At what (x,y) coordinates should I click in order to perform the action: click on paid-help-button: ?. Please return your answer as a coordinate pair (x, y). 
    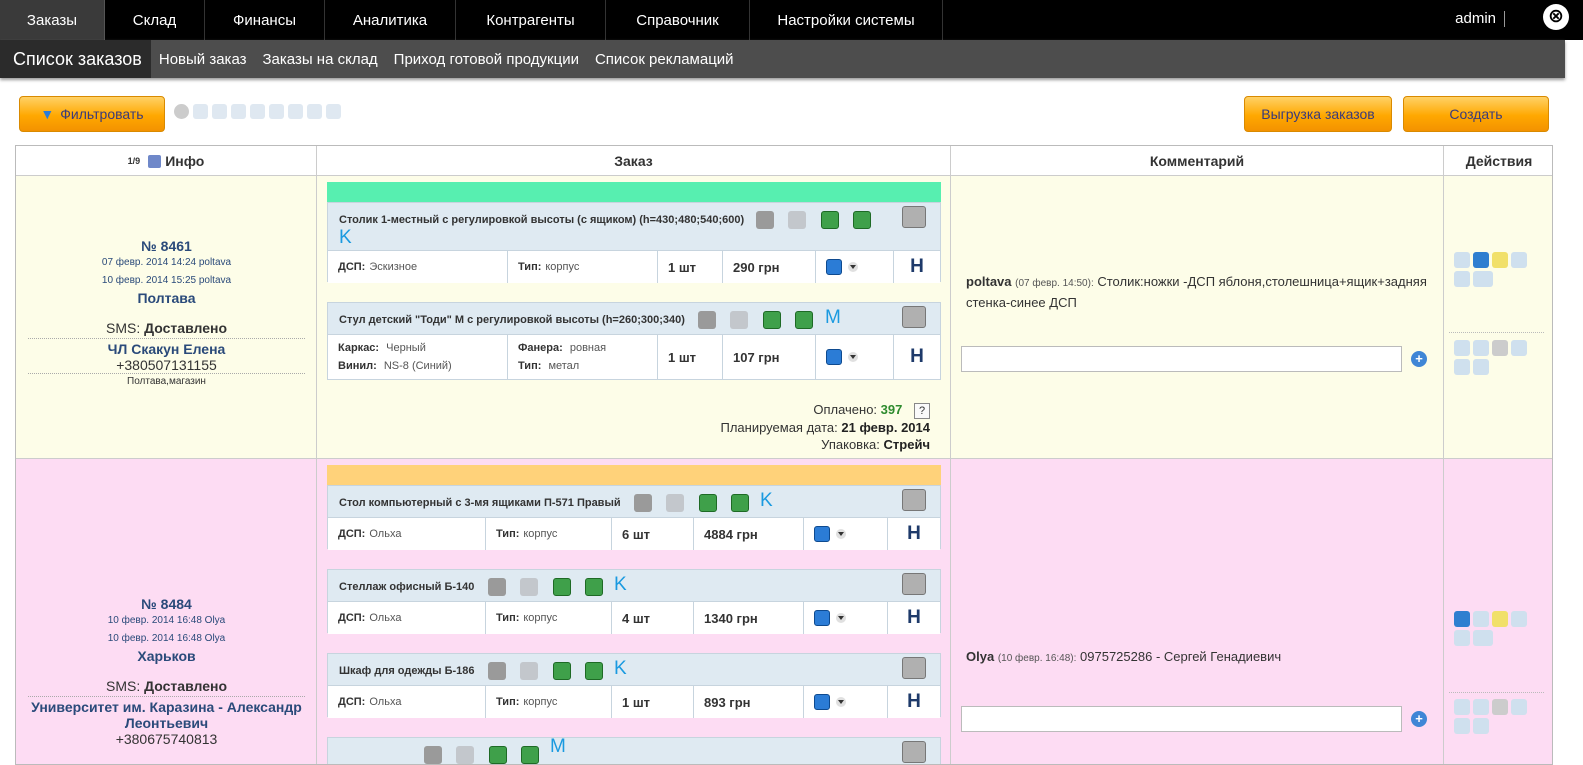
    Looking at the image, I should click on (922, 411).